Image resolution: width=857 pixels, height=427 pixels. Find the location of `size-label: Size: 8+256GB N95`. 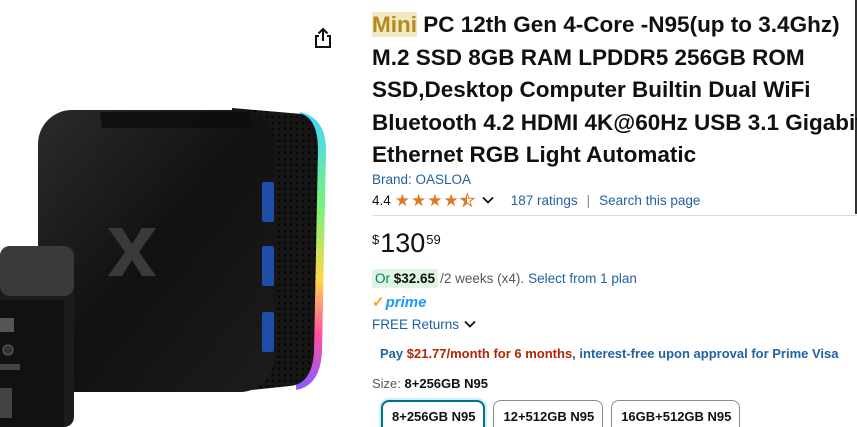

size-label: Size: 8+256GB N95 is located at coordinates (430, 383).